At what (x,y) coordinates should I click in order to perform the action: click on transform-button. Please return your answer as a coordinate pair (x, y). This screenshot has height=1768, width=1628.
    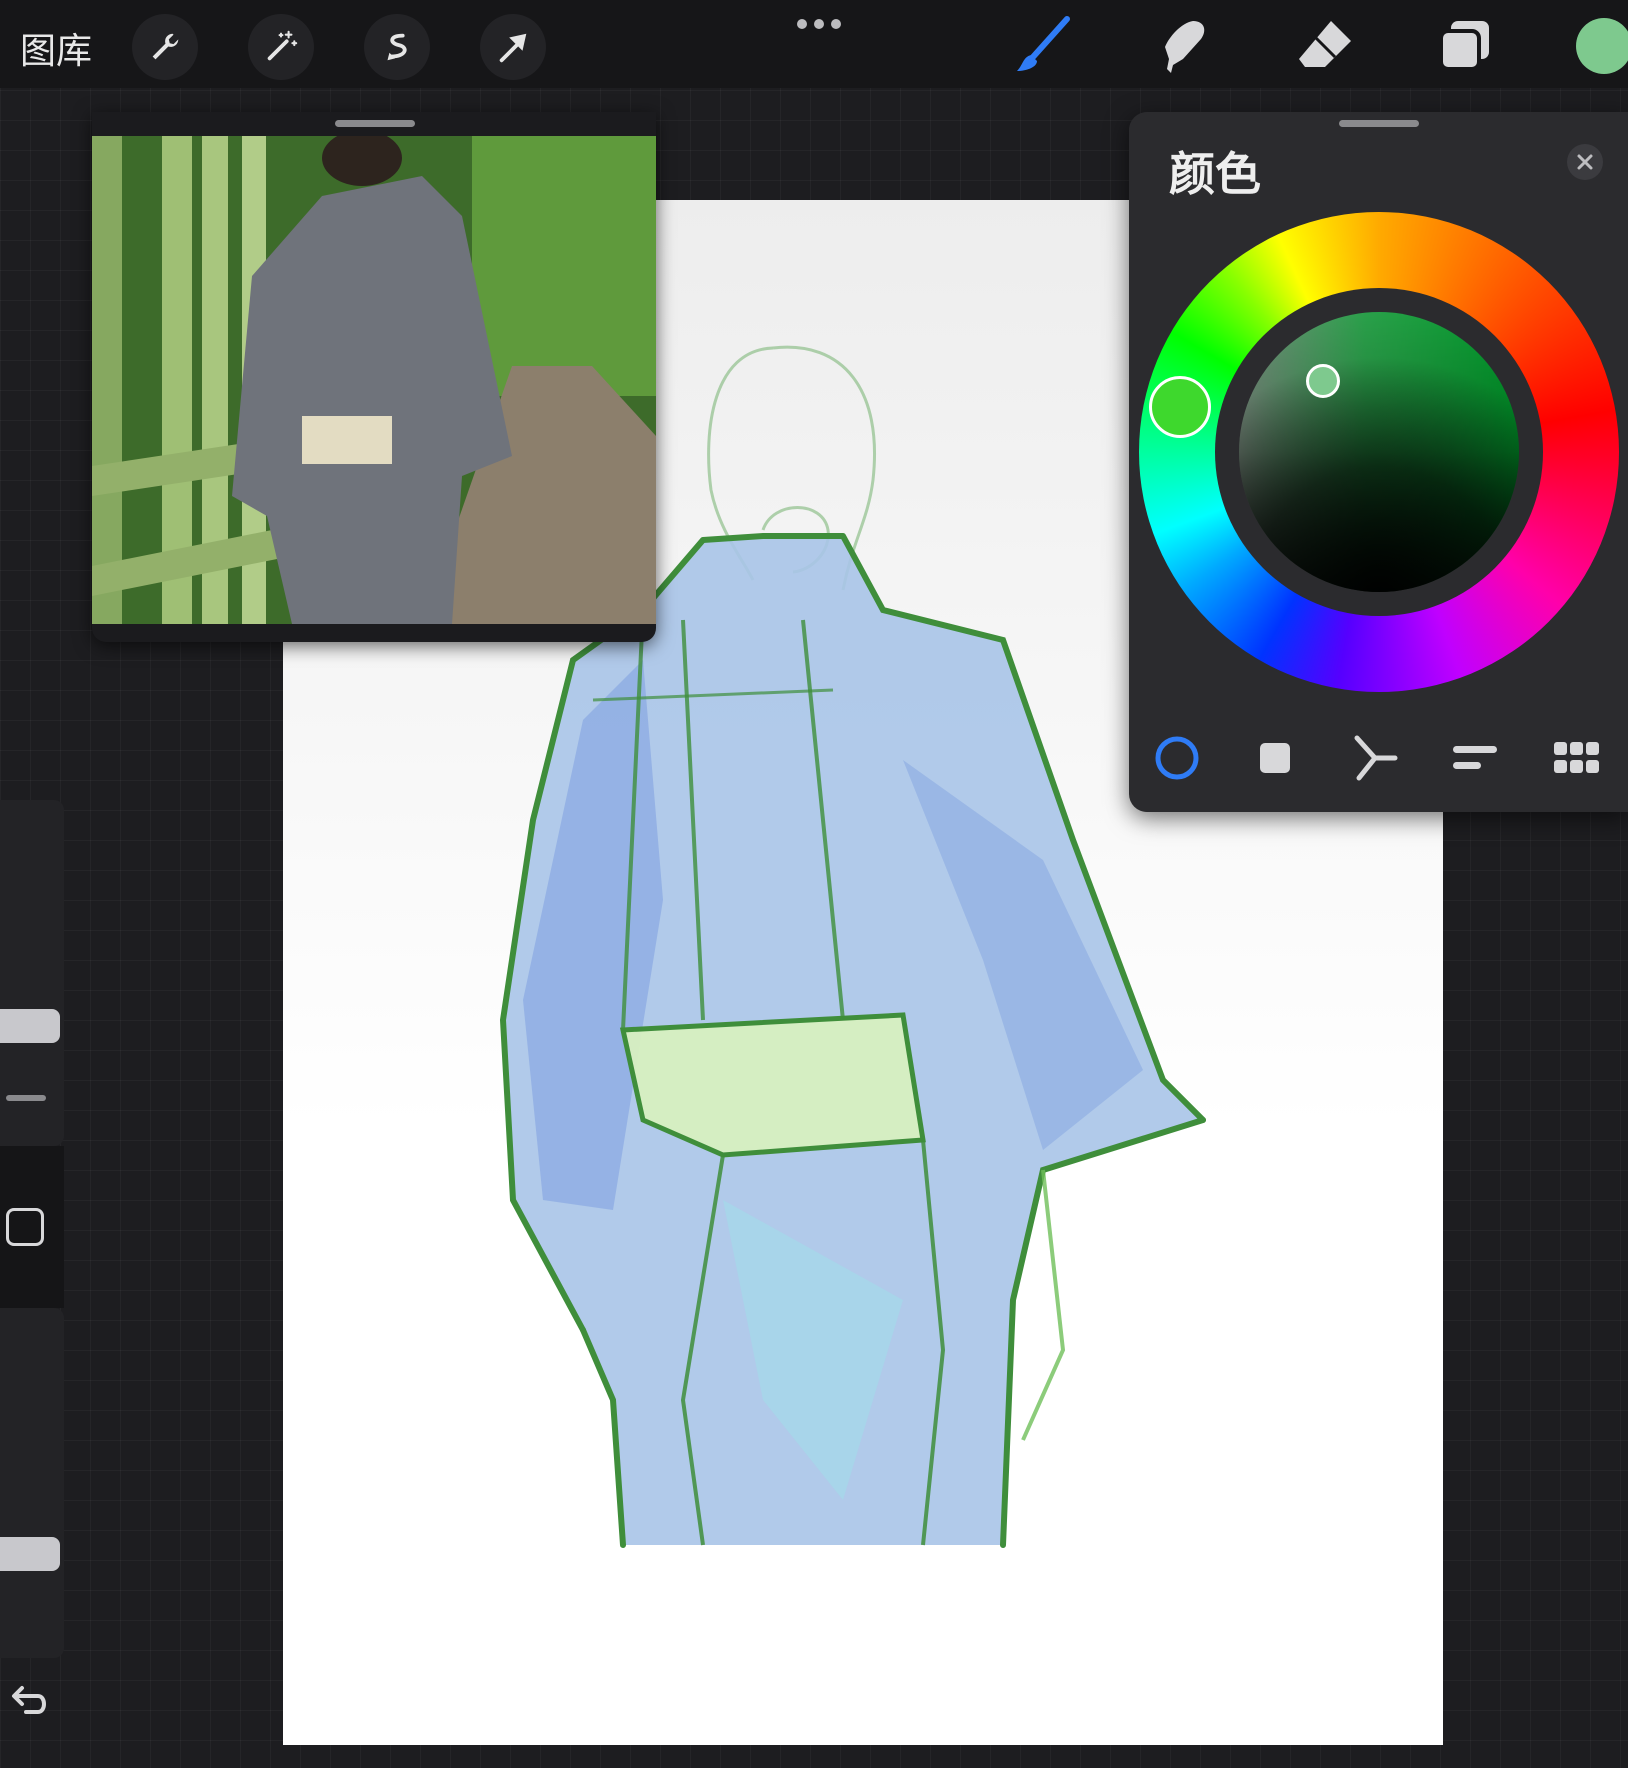
    Looking at the image, I should click on (513, 47).